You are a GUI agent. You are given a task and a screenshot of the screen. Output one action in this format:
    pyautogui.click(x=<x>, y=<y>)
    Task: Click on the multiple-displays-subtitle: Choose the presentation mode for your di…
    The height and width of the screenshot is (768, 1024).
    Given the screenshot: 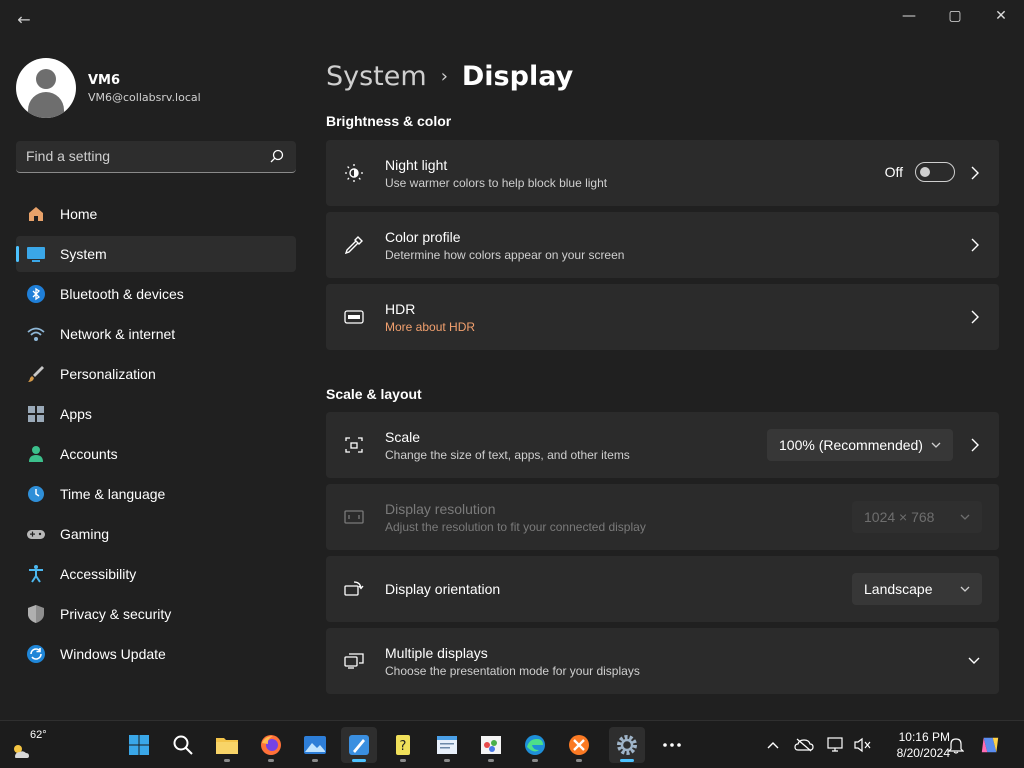 What is the action you would take?
    pyautogui.click(x=512, y=670)
    